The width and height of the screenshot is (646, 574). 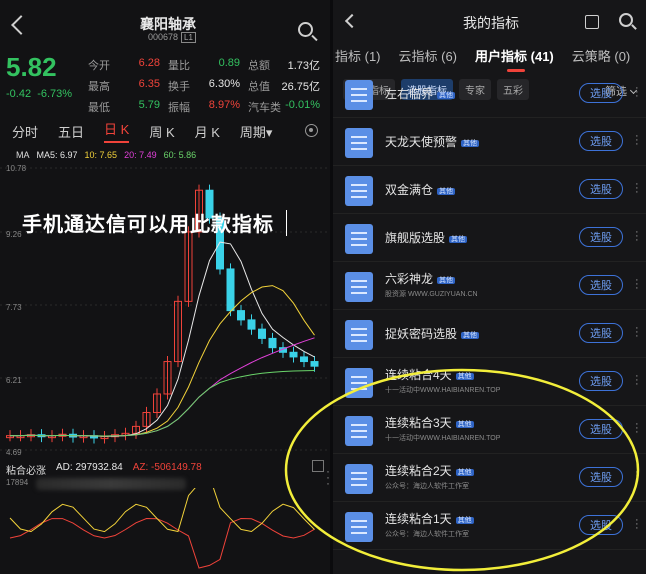 I want to click on indicator-list-item: 连续粘合1天 其他 公众号：海边人软件工作室 选股 · · ·, so click(x=489, y=526).